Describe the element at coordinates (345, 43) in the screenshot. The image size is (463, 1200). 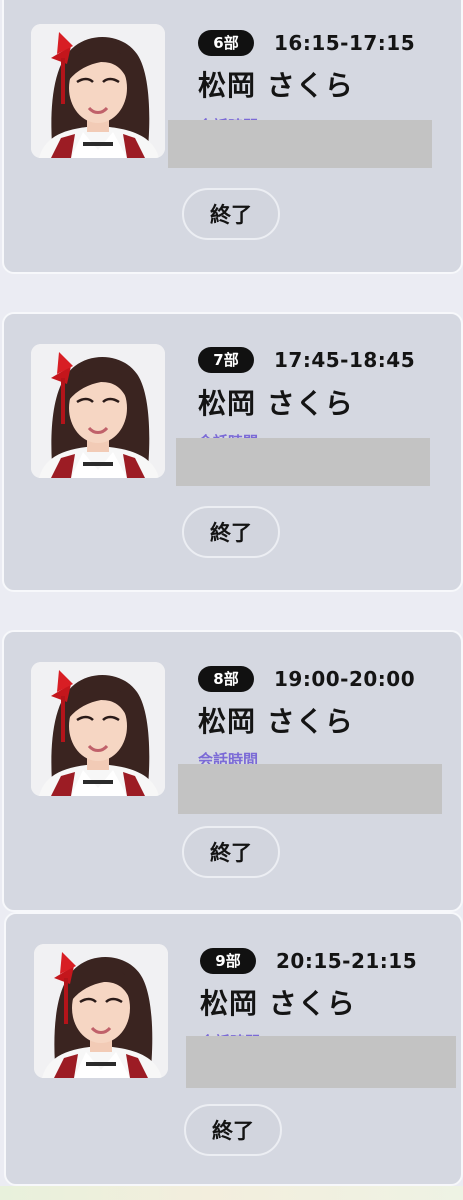
I see `session-time: 16:15-17:15` at that location.